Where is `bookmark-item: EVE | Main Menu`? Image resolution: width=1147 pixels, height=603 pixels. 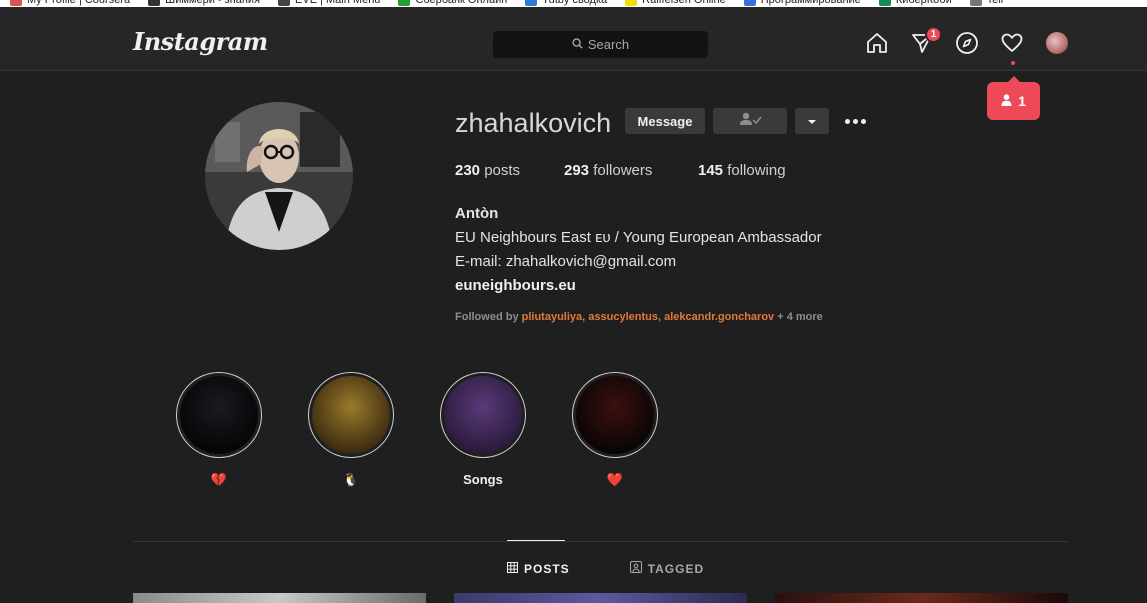
bookmark-item: EVE | Main Menu is located at coordinates (329, 3).